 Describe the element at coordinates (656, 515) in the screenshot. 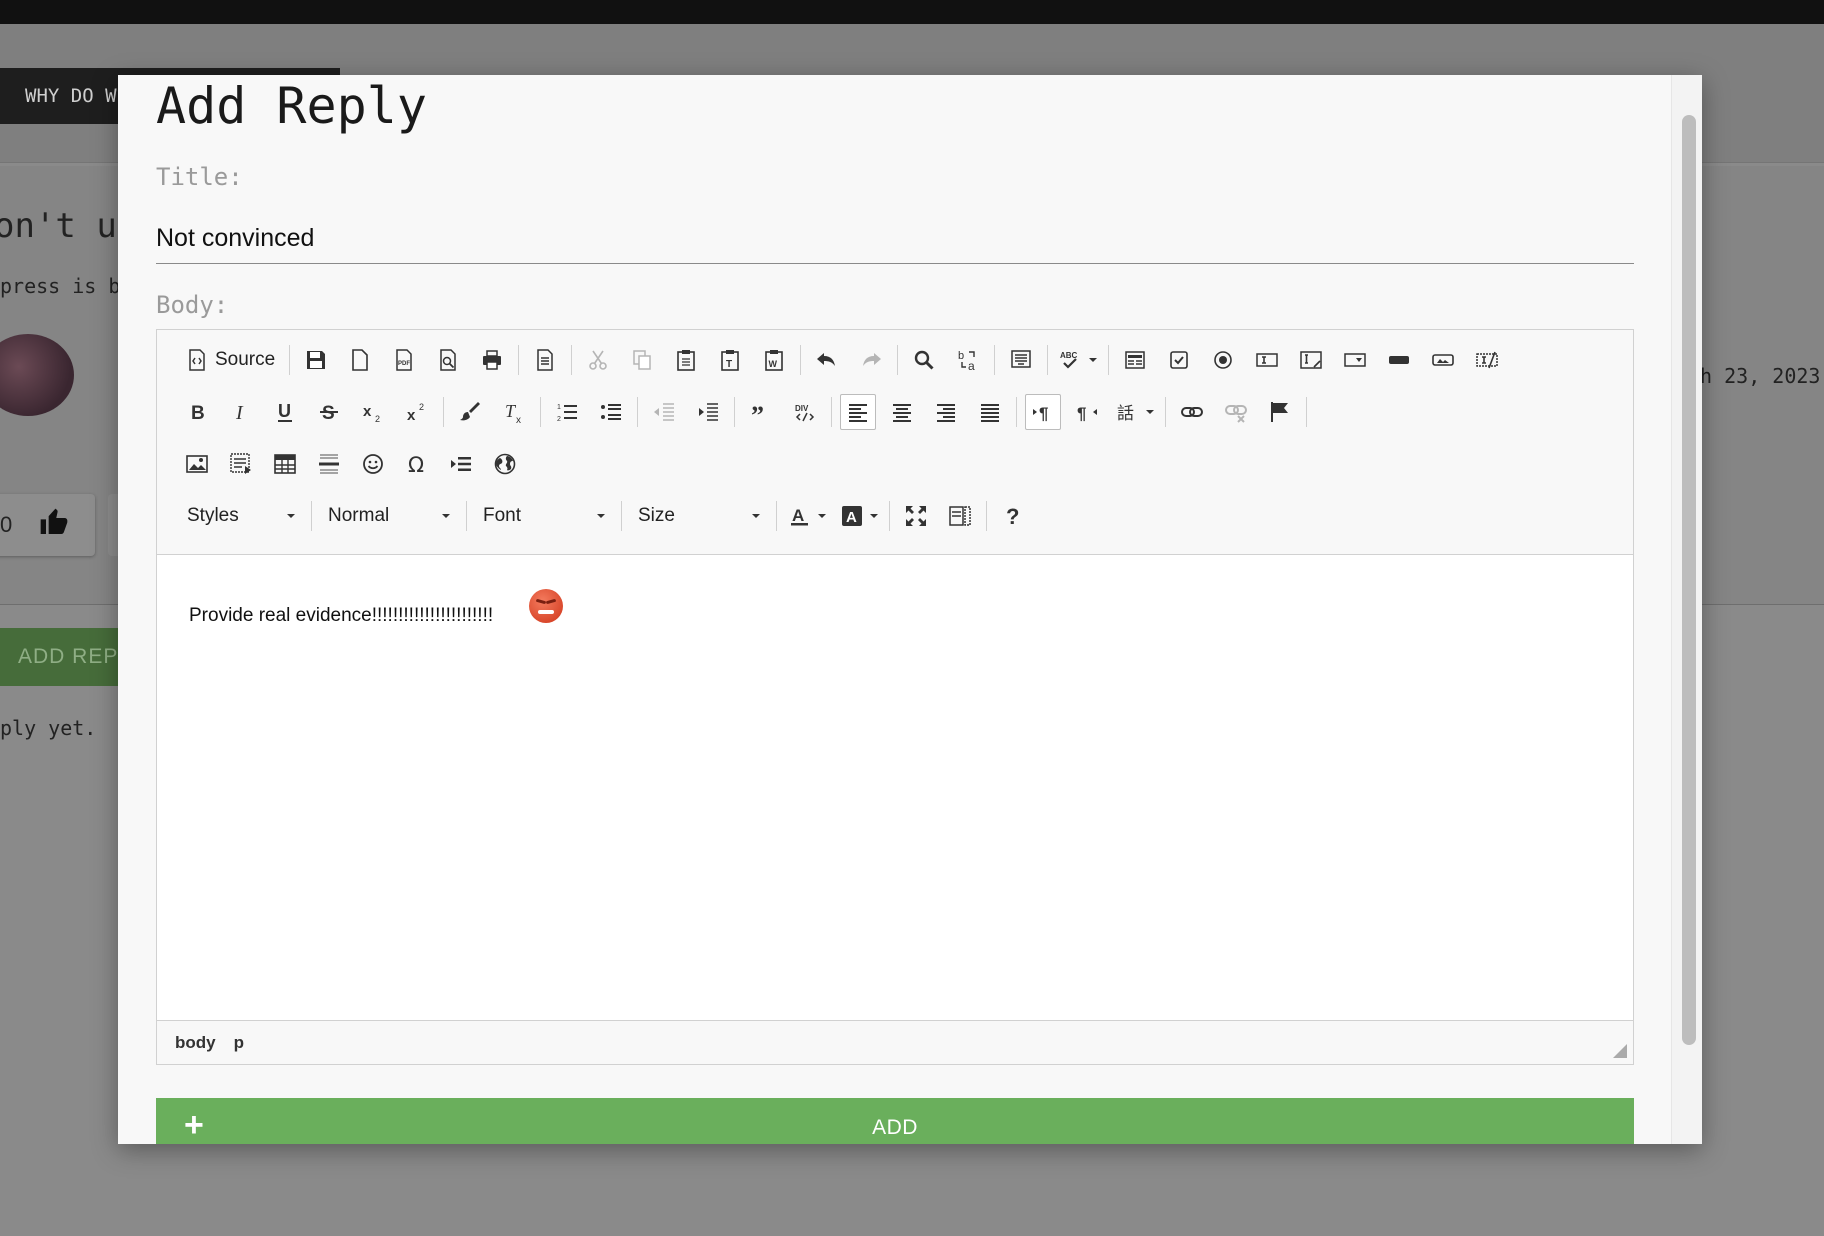

I see `size-dropdown-label: Size` at that location.